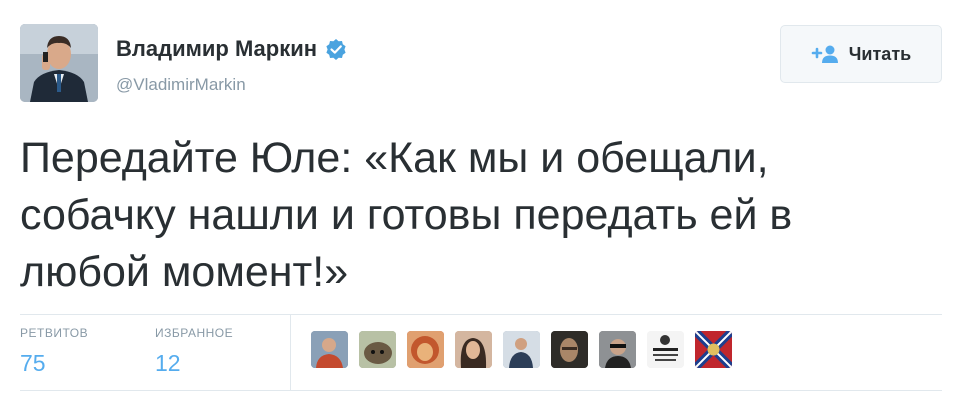  I want to click on favorite-label: ИЗБРАННОЕ, so click(194, 333).